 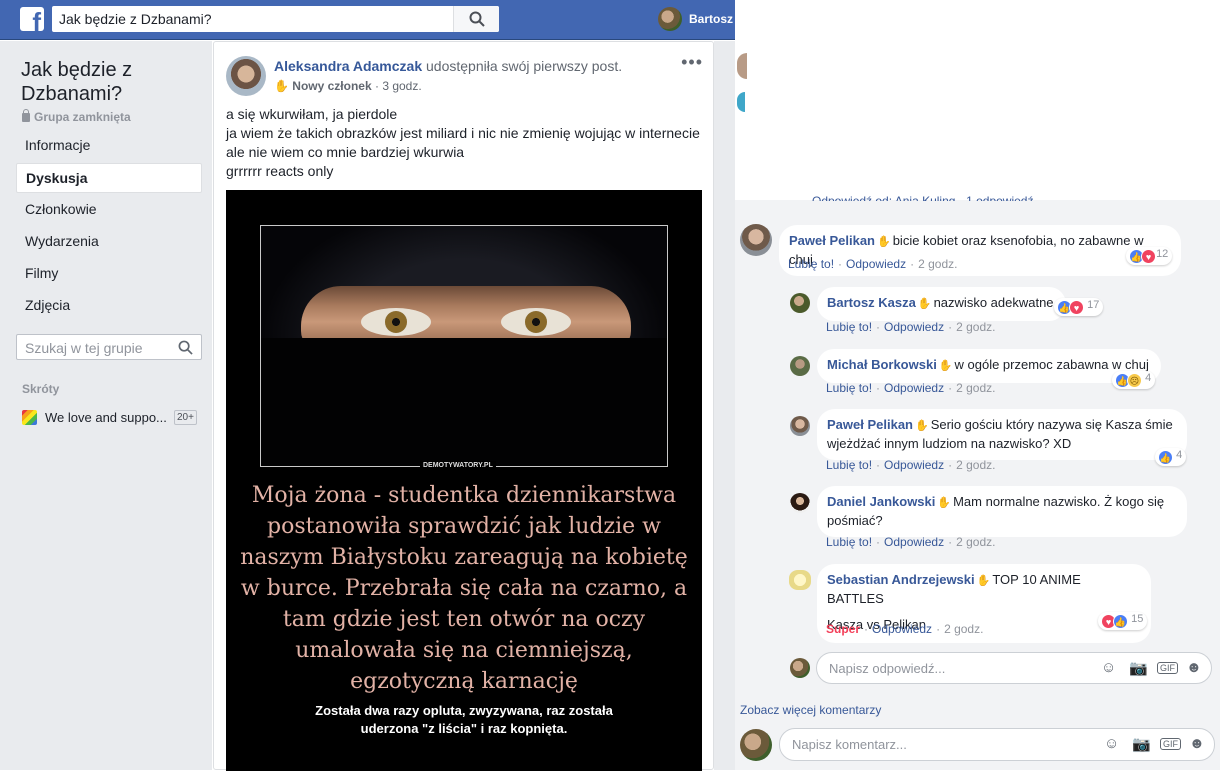 I want to click on caption-line: egzotyczną karnację, so click(x=464, y=681).